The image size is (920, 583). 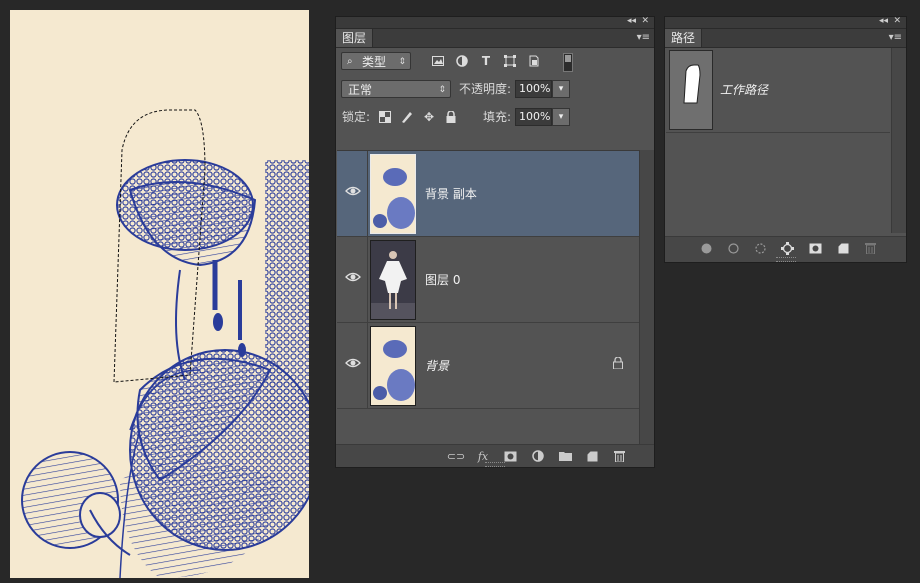 I want to click on pixel-layer-filter-icon, so click(x=438, y=61).